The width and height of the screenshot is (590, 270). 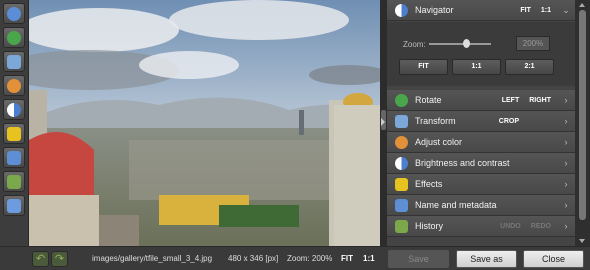 I want to click on color-tool-button, so click(x=14, y=85).